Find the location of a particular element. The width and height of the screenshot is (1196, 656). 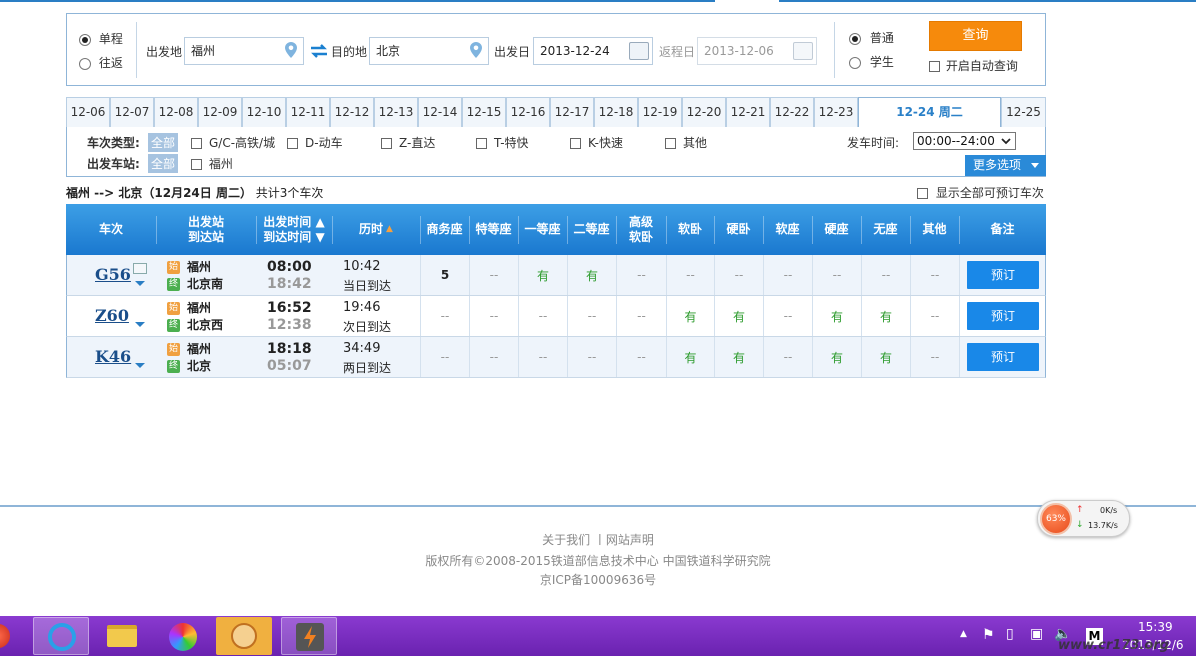

col-time-sort: 出发时间 ▲ 到达时间 ▼ is located at coordinates (294, 229).